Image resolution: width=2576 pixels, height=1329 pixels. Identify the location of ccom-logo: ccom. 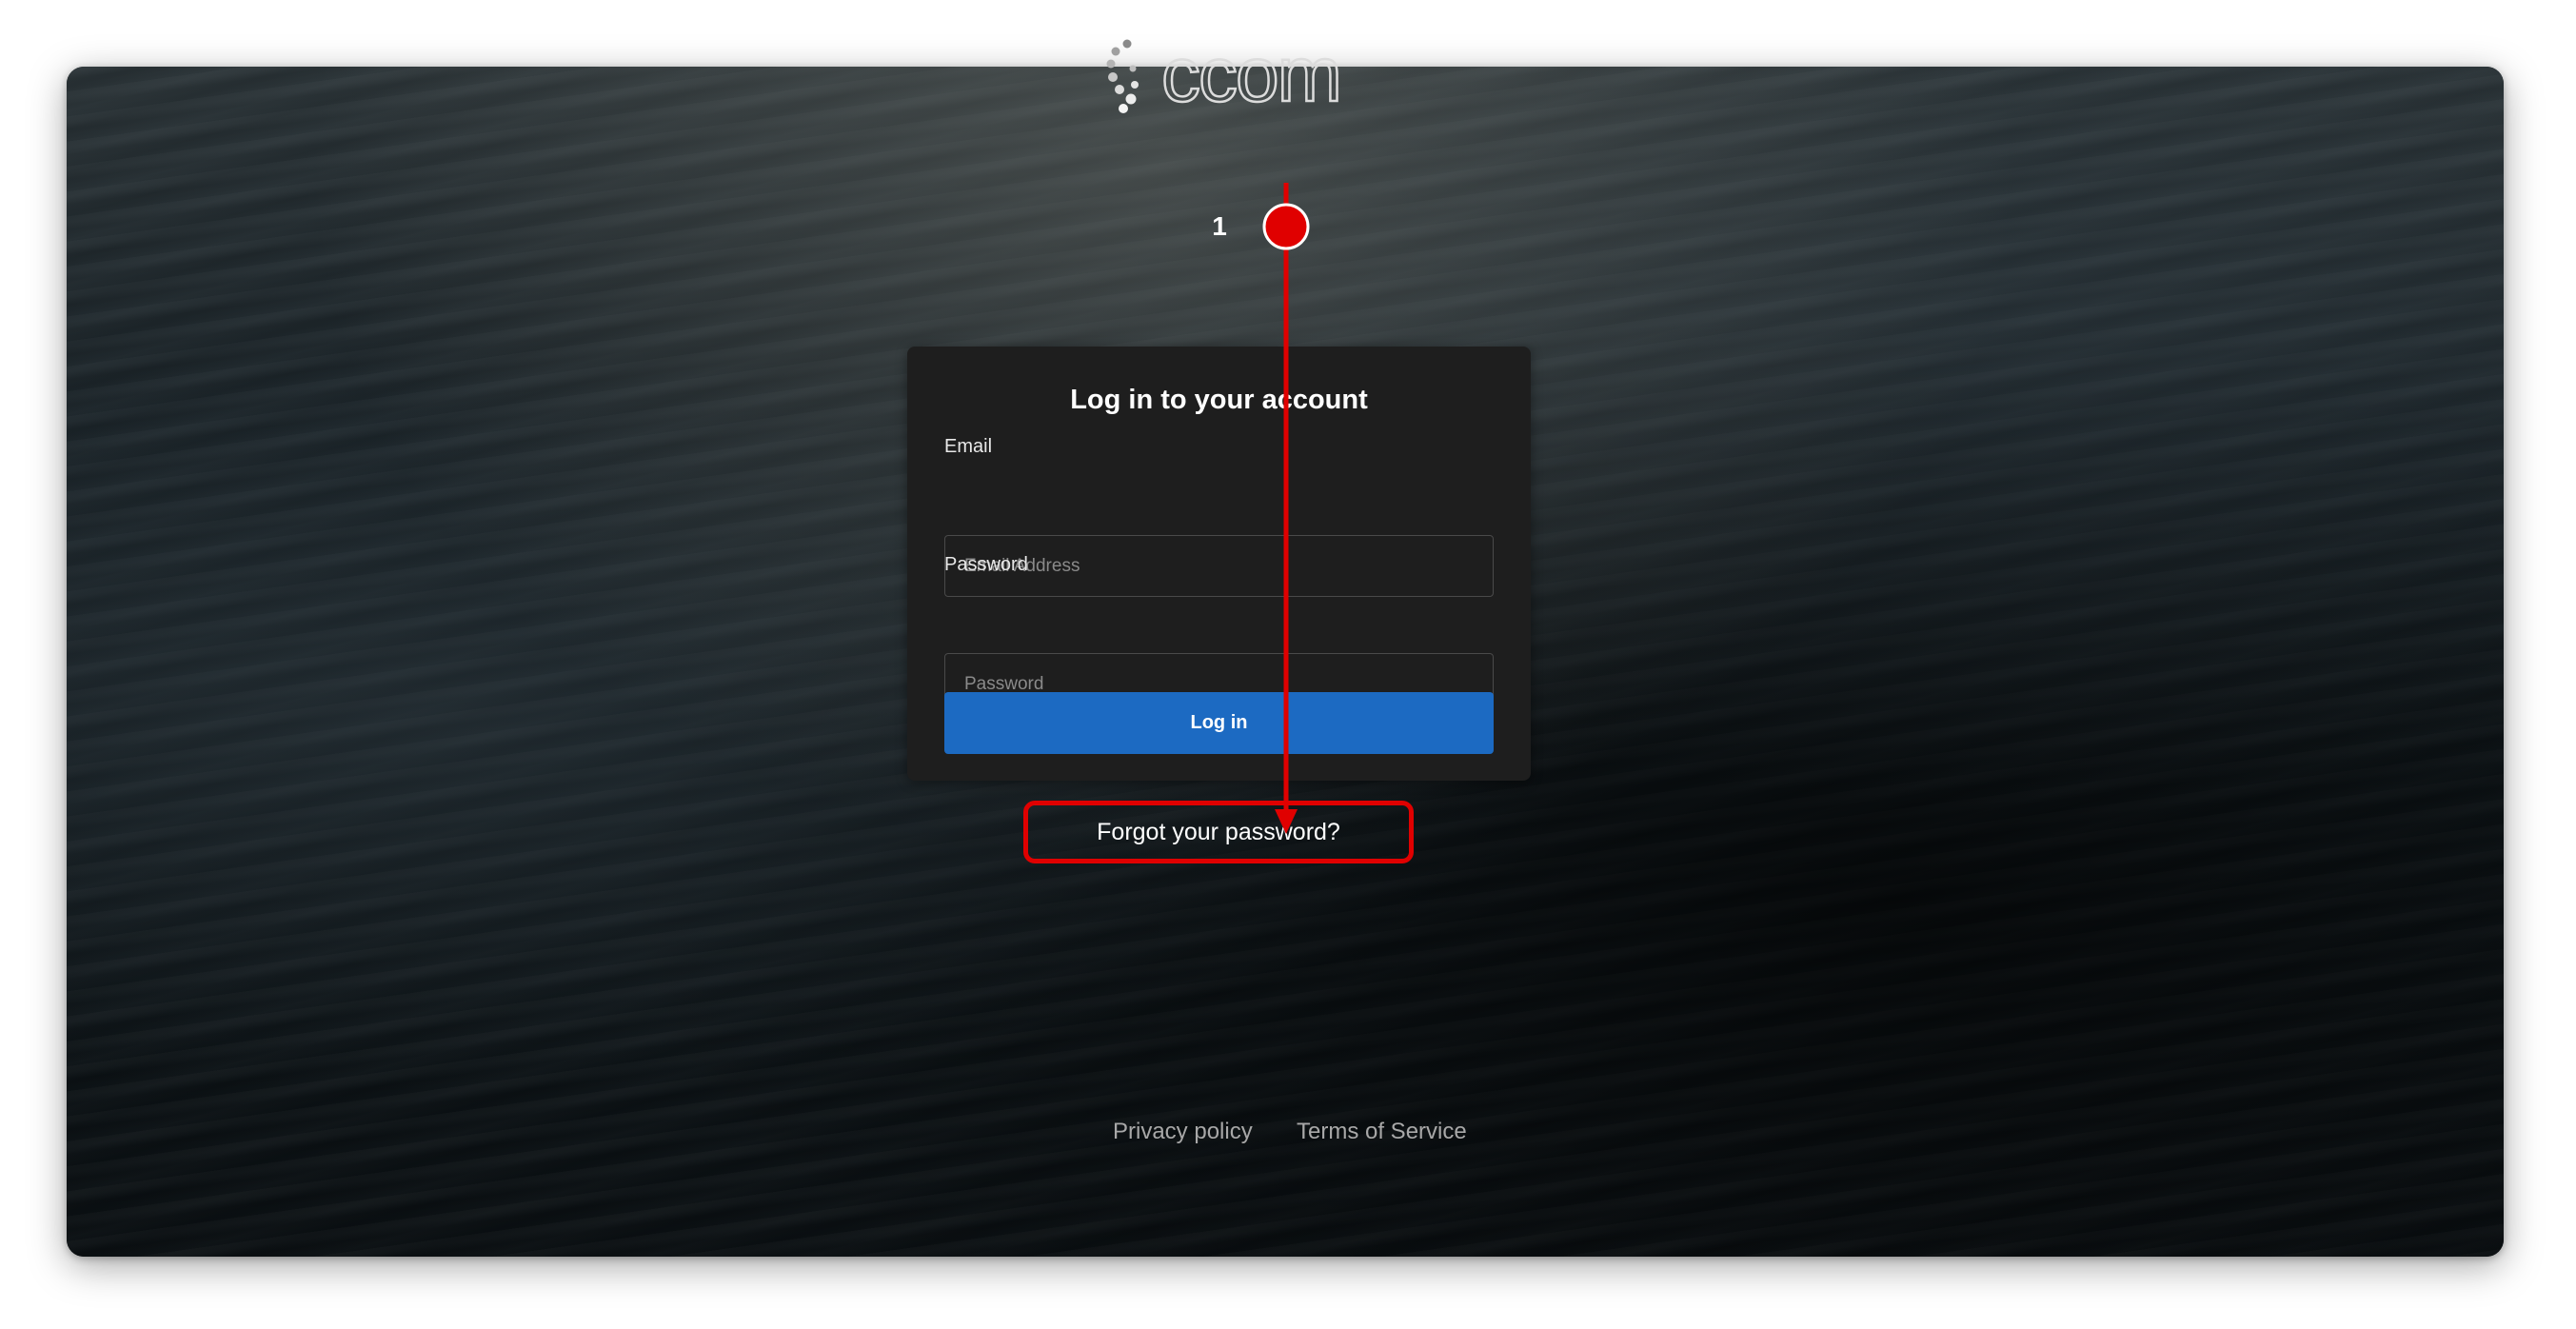
(1223, 74).